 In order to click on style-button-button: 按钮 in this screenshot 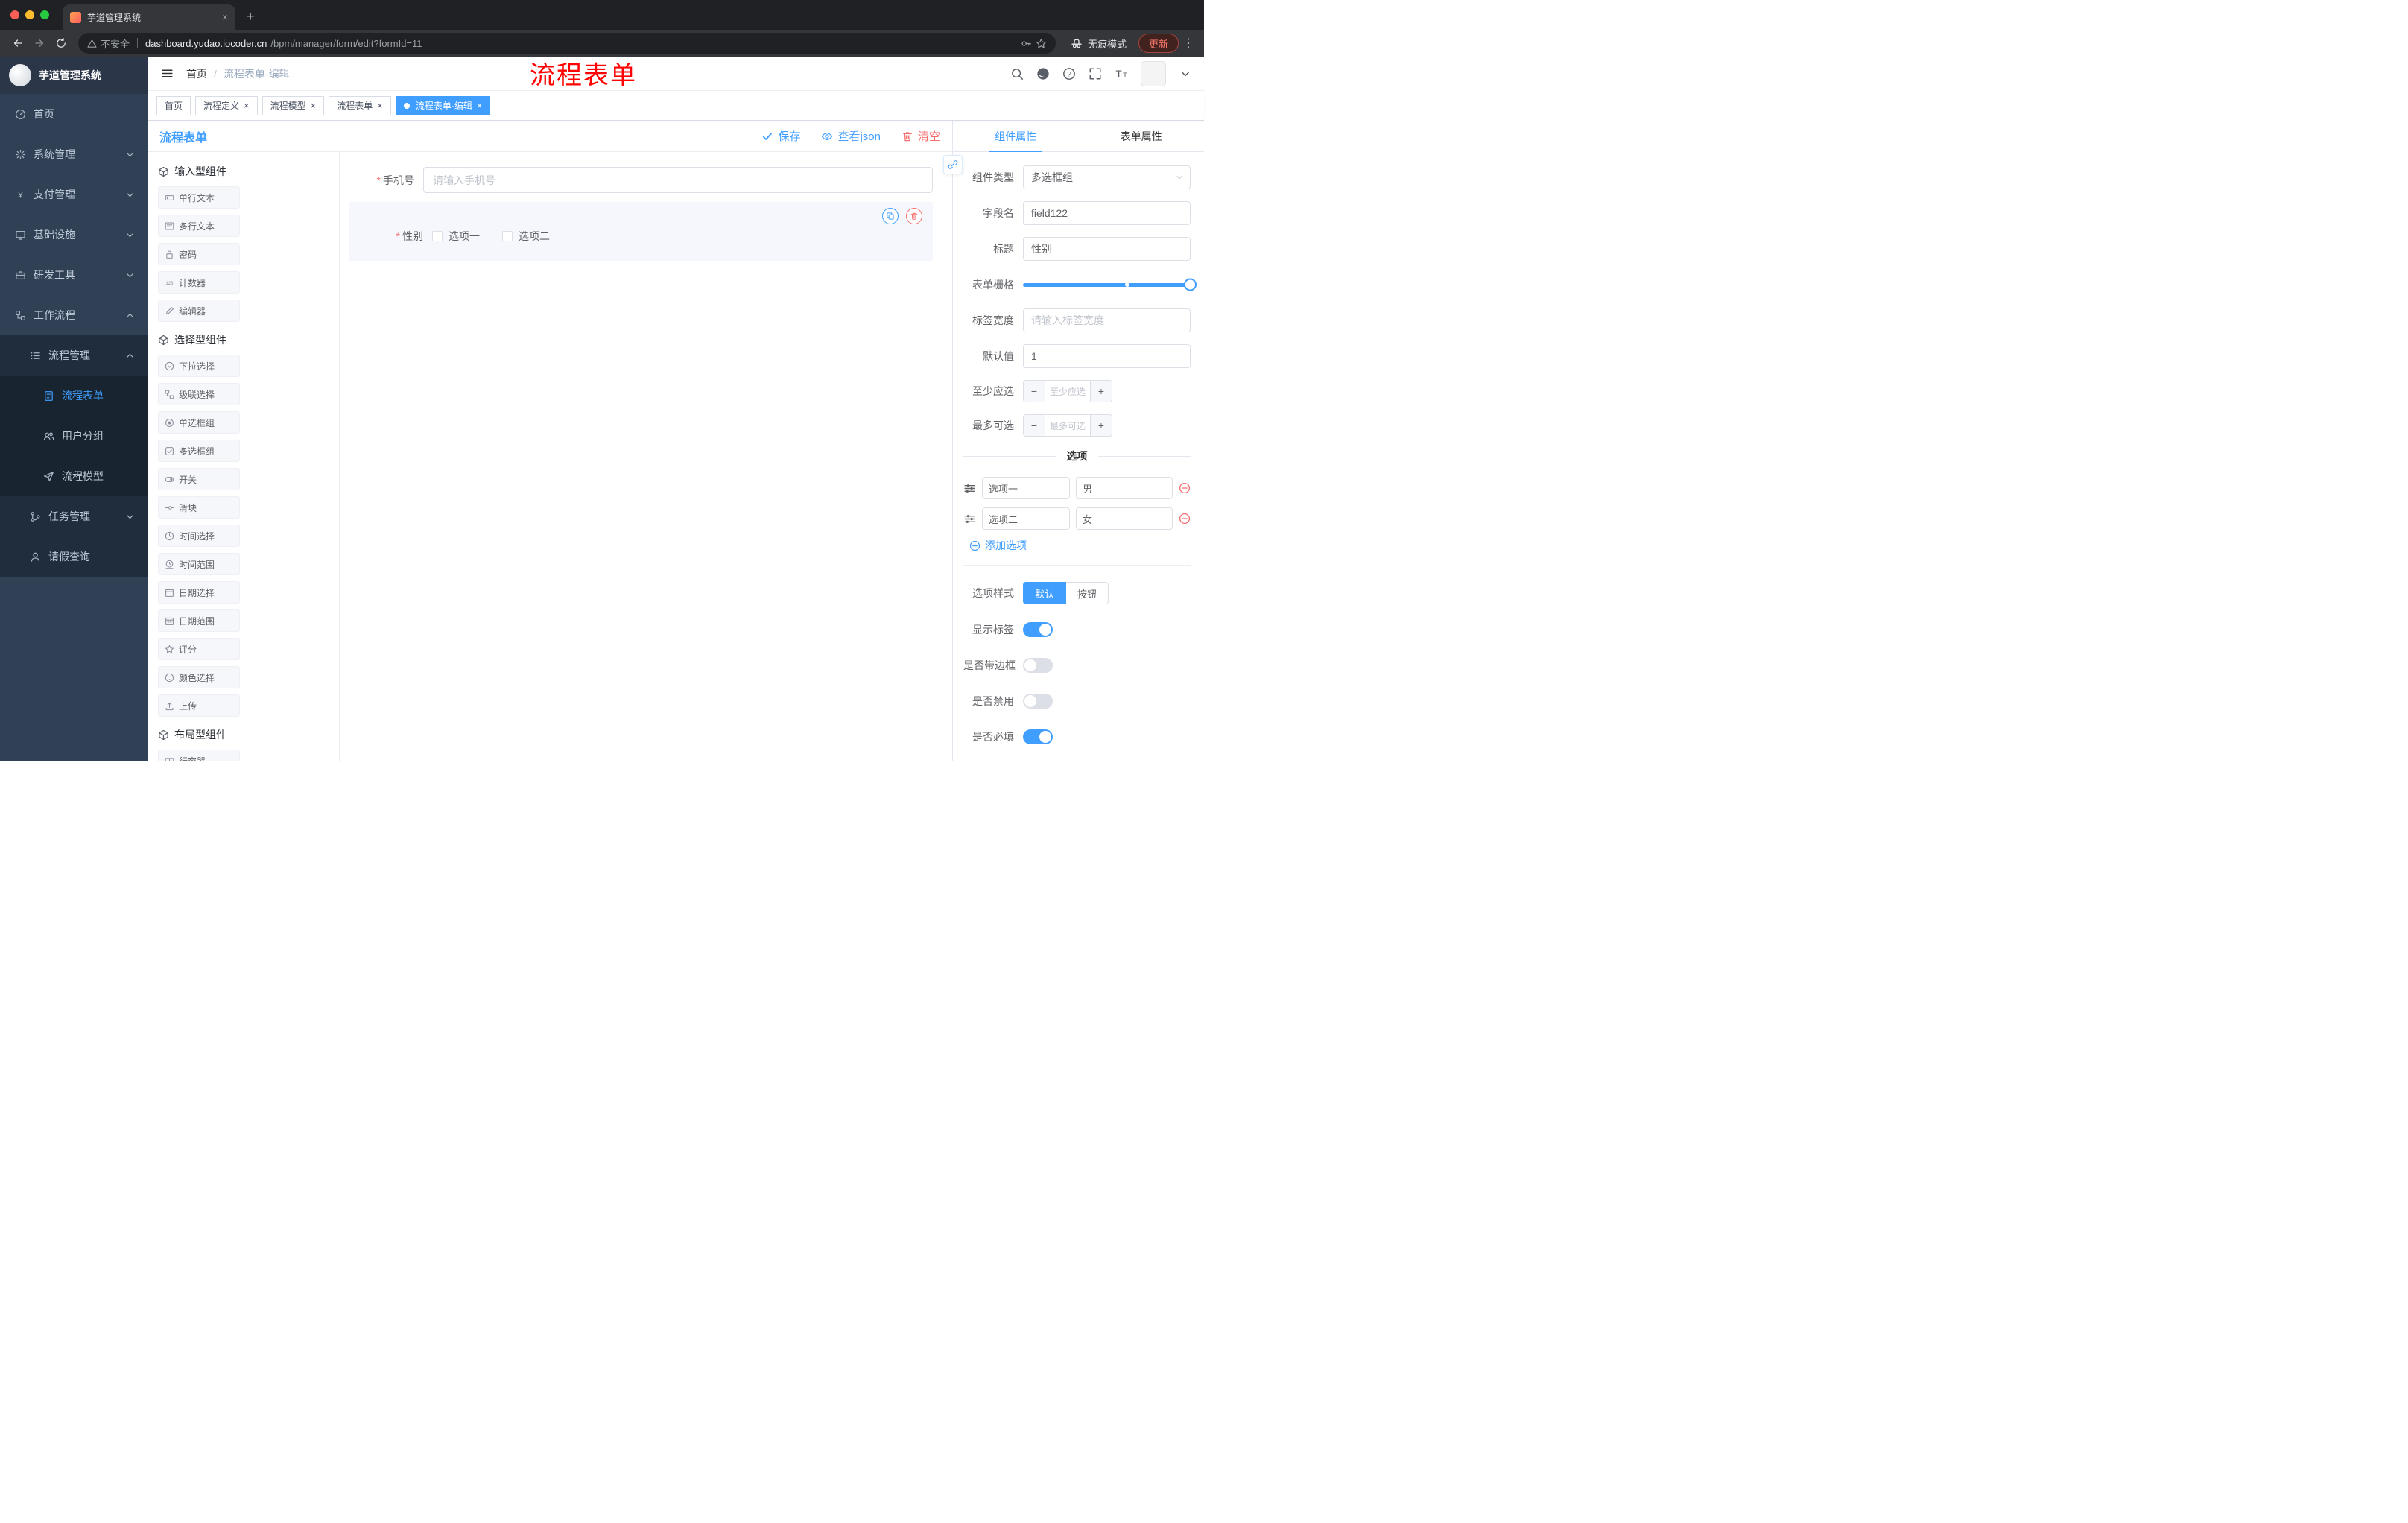, I will do `click(1087, 593)`.